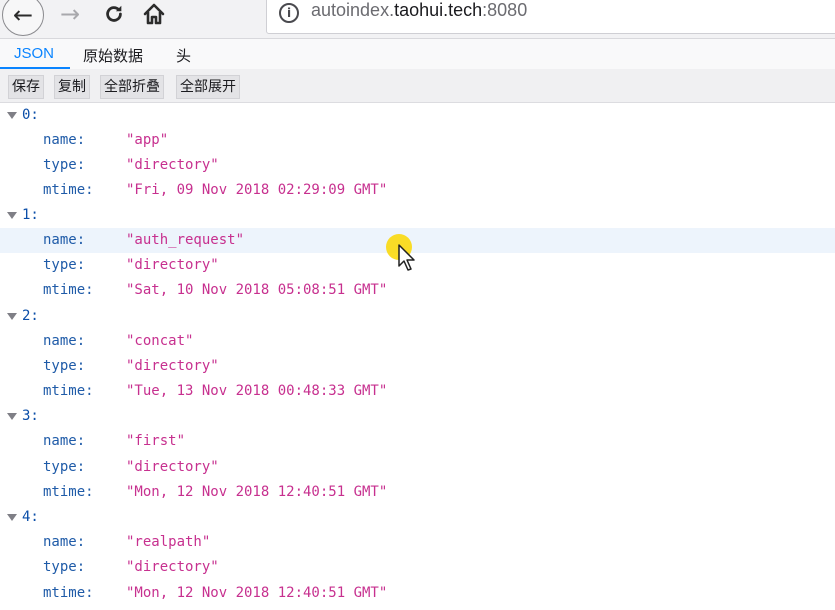 This screenshot has width=835, height=610. I want to click on mouse-pointer-icon, so click(406, 257).